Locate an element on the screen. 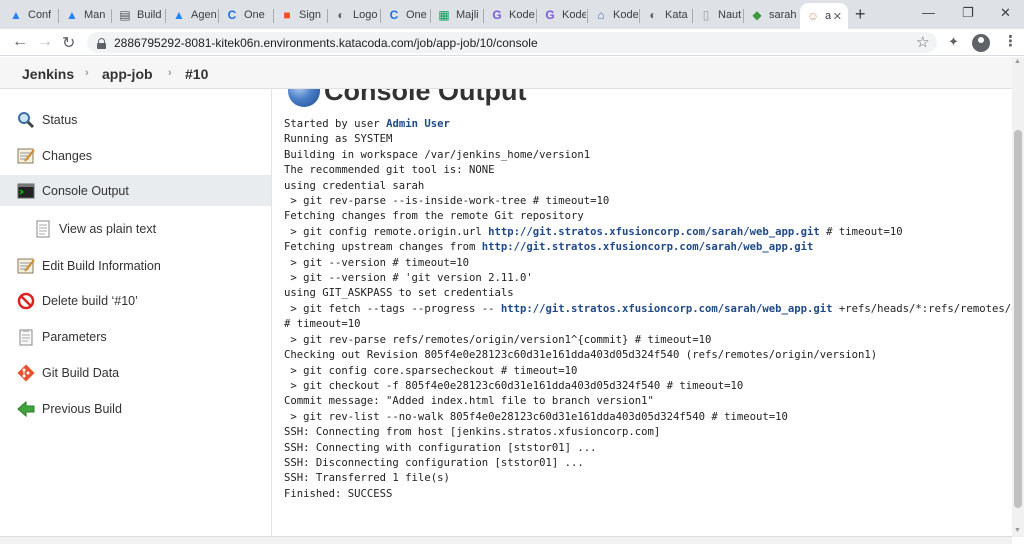  sidebar-item-label: Git Build Data is located at coordinates (81, 372).